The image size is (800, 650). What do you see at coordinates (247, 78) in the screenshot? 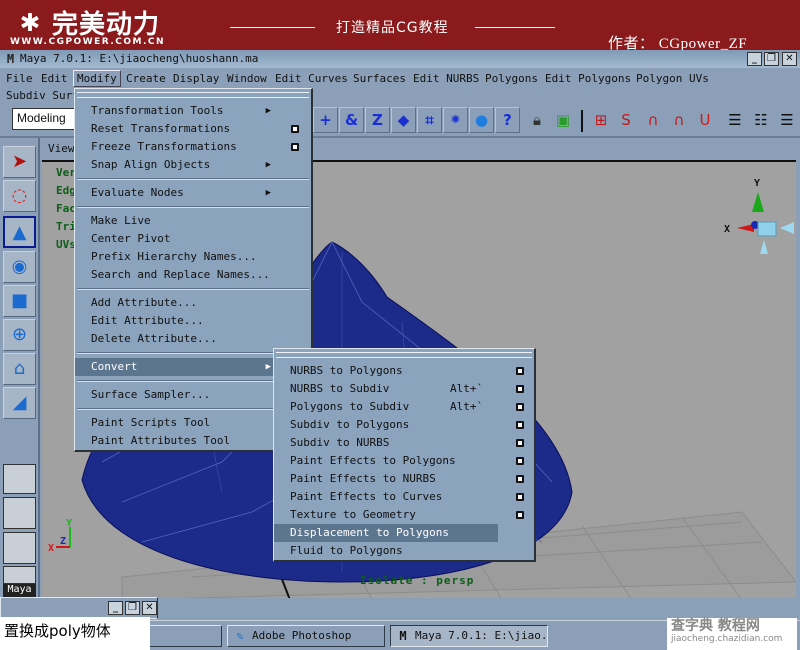
I see `menu-window: Window` at bounding box center [247, 78].